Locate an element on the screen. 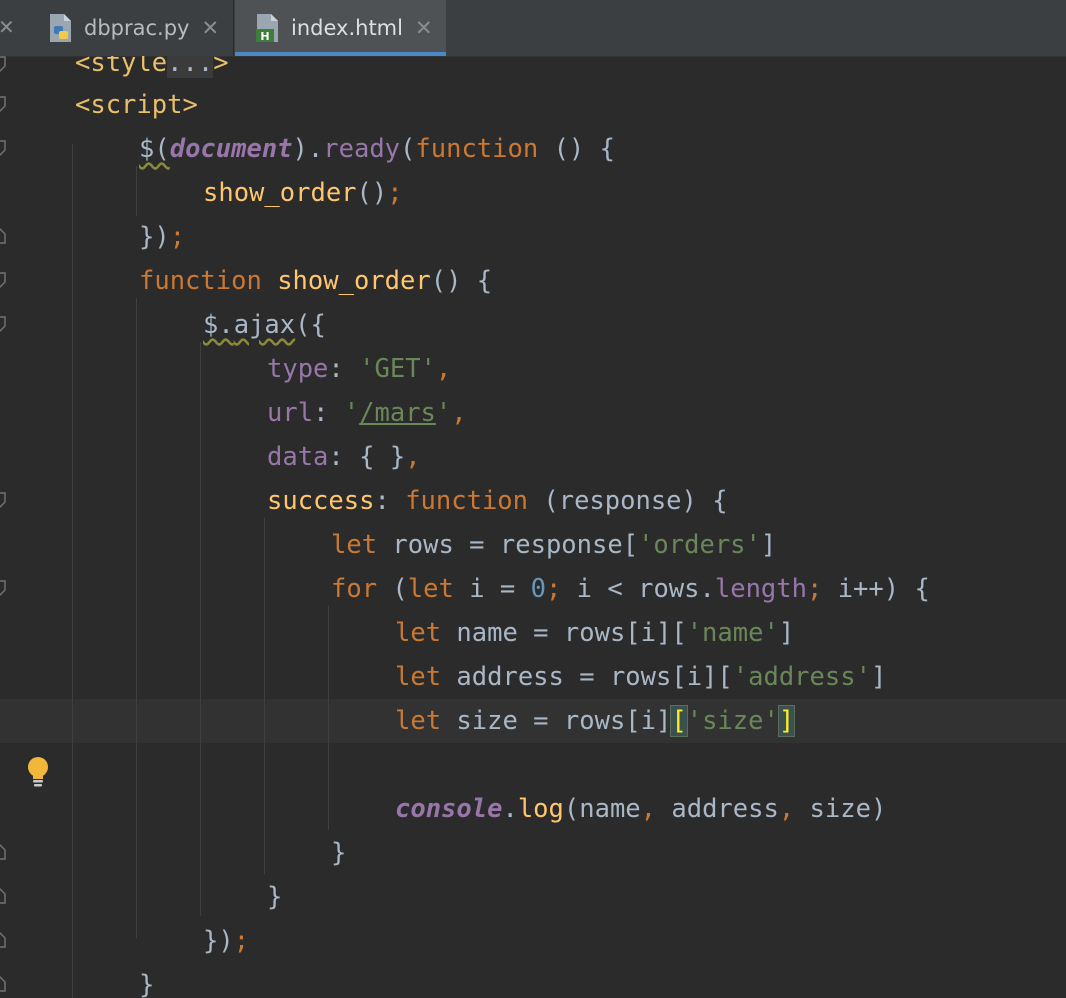 The height and width of the screenshot is (998, 1066). editor-gutter is located at coordinates (35, 527).